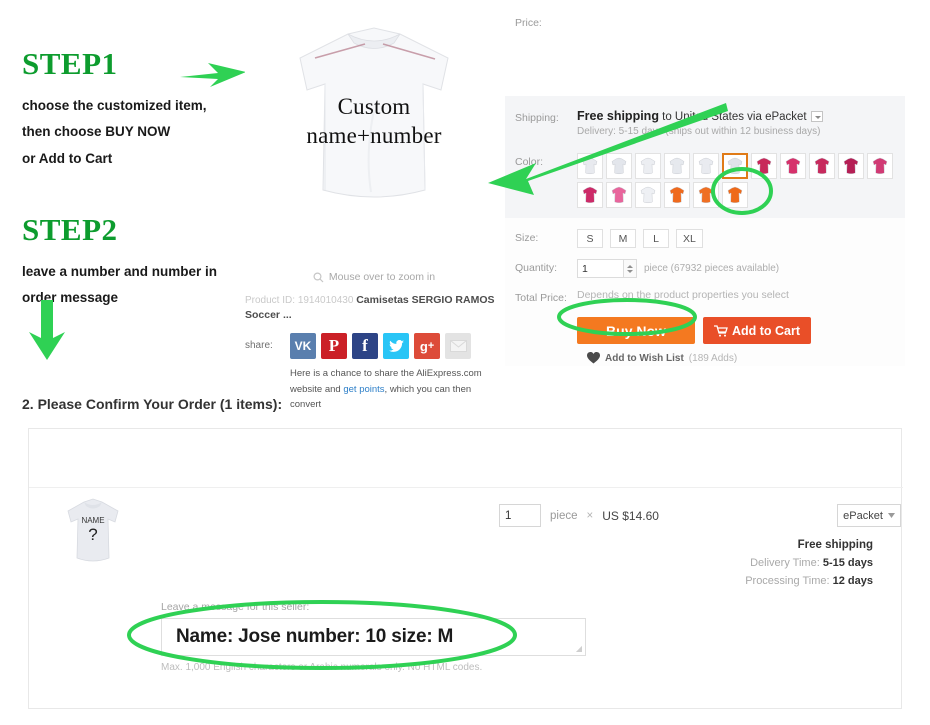 This screenshot has width=930, height=725. Describe the element at coordinates (590, 515) in the screenshot. I see `multiply-symbol: ×` at that location.